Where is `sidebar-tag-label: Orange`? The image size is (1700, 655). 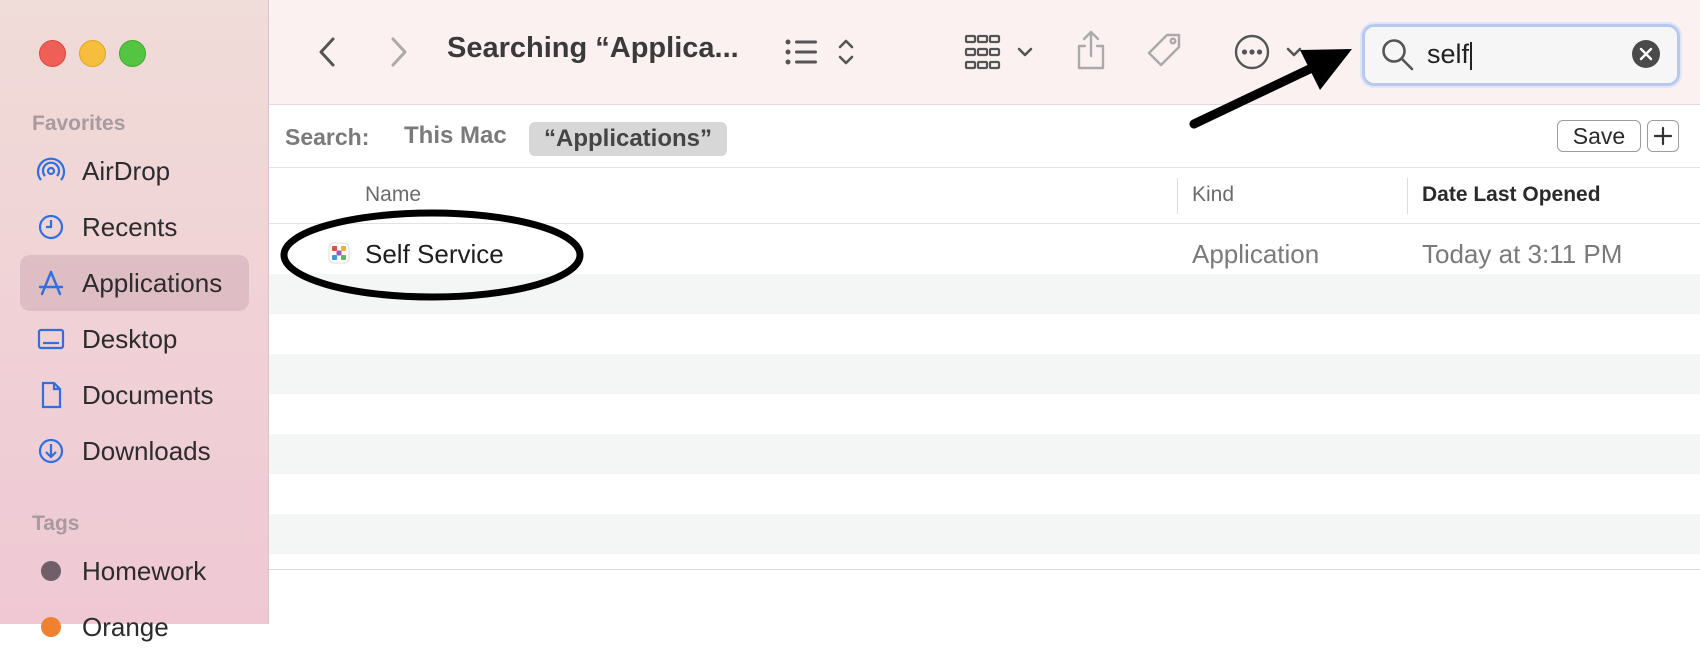 sidebar-tag-label: Orange is located at coordinates (125, 626).